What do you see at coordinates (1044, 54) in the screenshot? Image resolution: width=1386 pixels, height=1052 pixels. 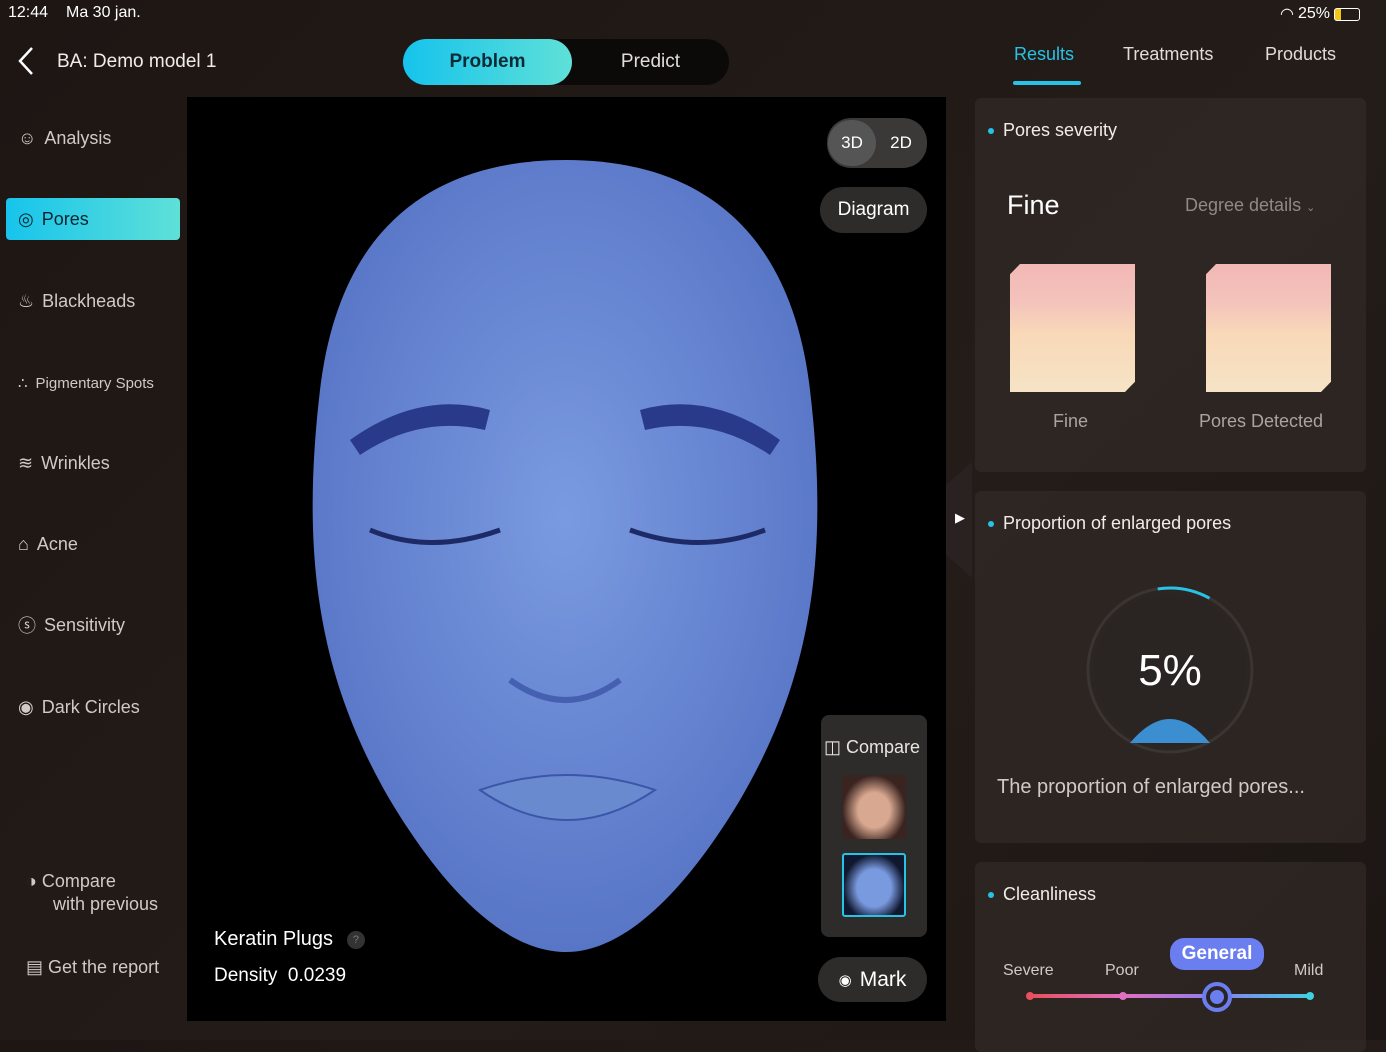 I see `tab-results: Results` at bounding box center [1044, 54].